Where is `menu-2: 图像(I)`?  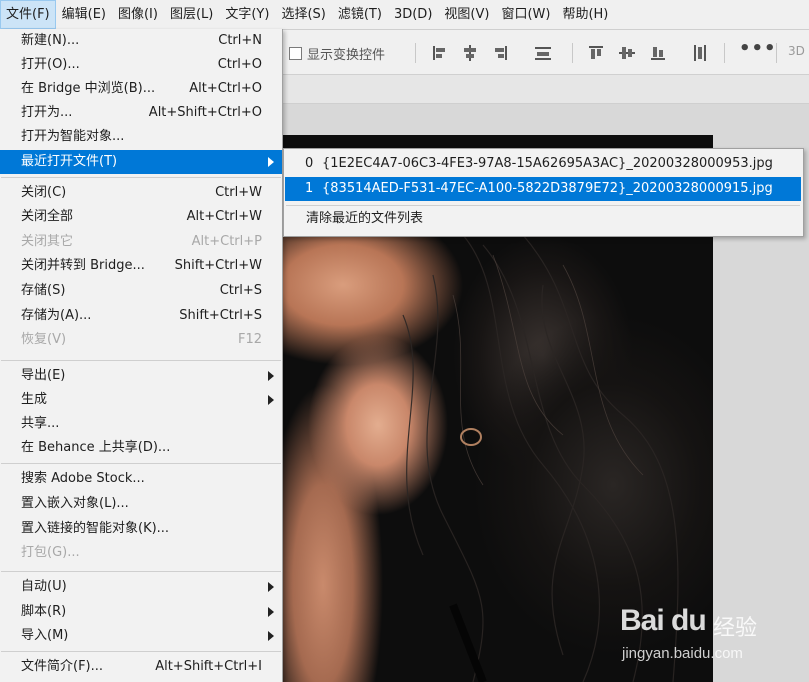 menu-2: 图像(I) is located at coordinates (138, 14).